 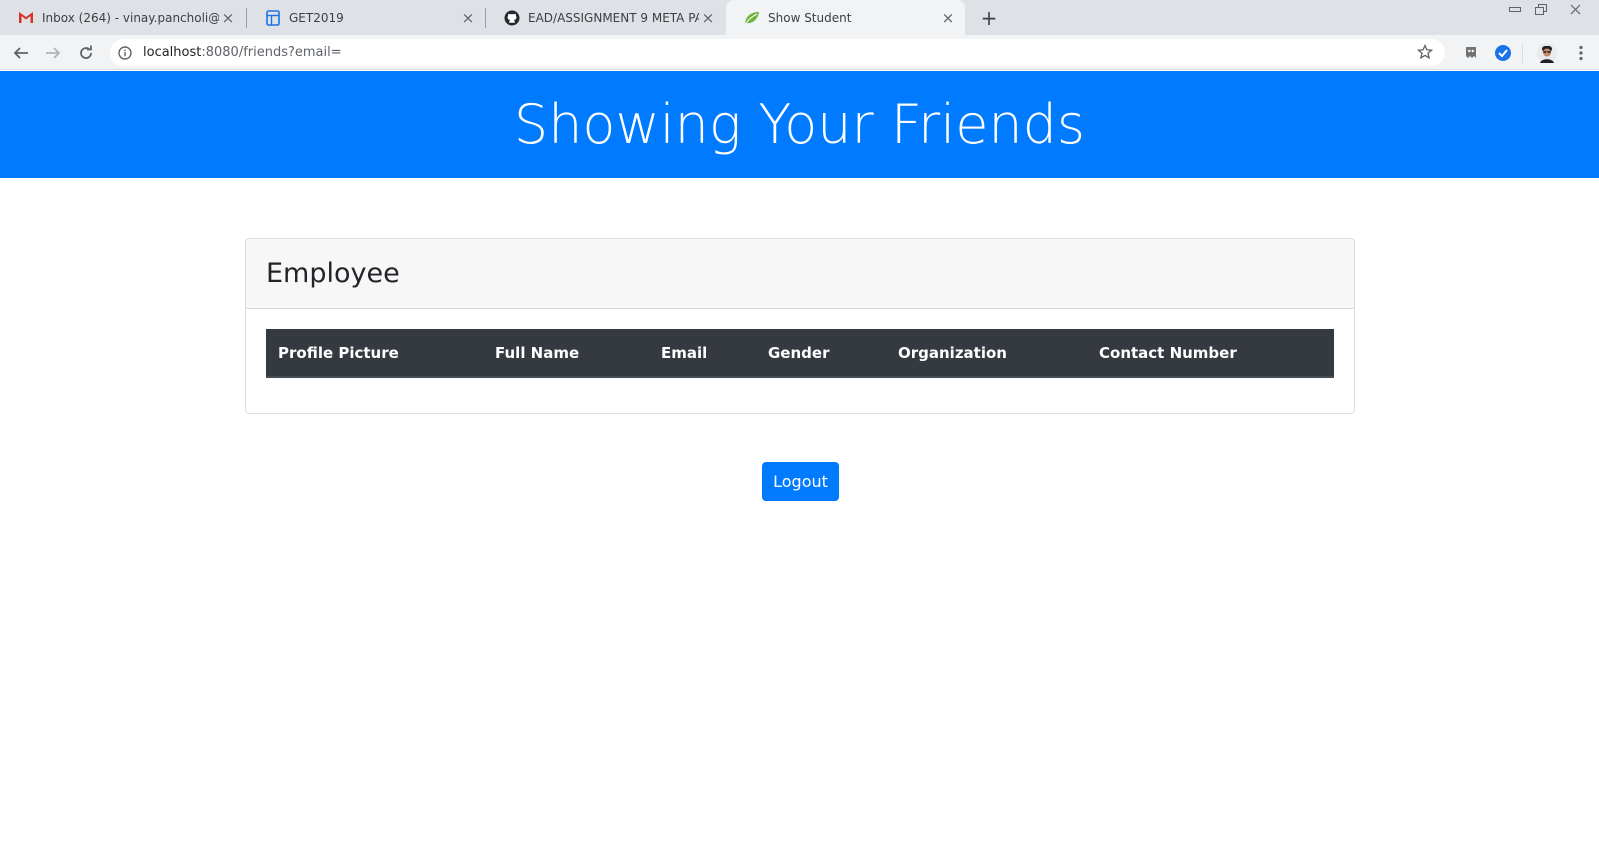 I want to click on new-tab-button: +, so click(x=989, y=18).